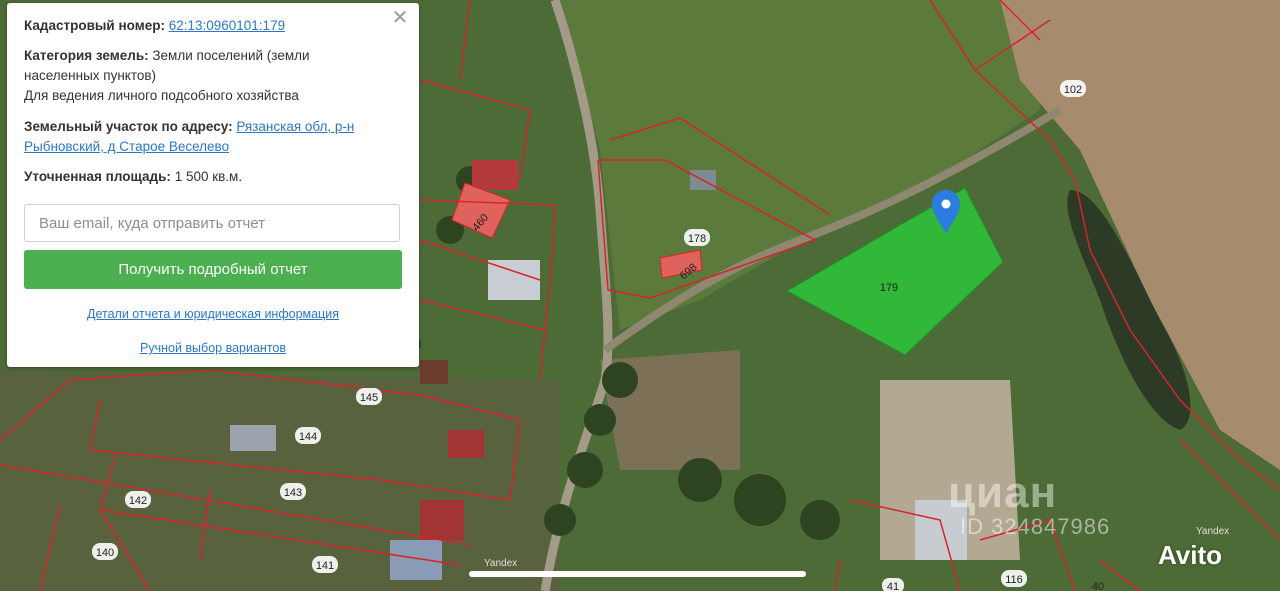  I want to click on plot-label-116: 116, so click(1014, 580).